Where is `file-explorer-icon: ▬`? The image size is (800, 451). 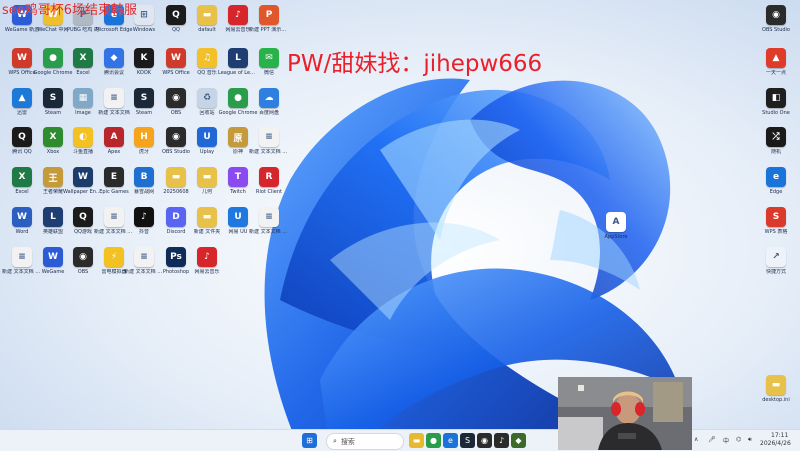
file-explorer-icon: ▬ is located at coordinates (416, 440).